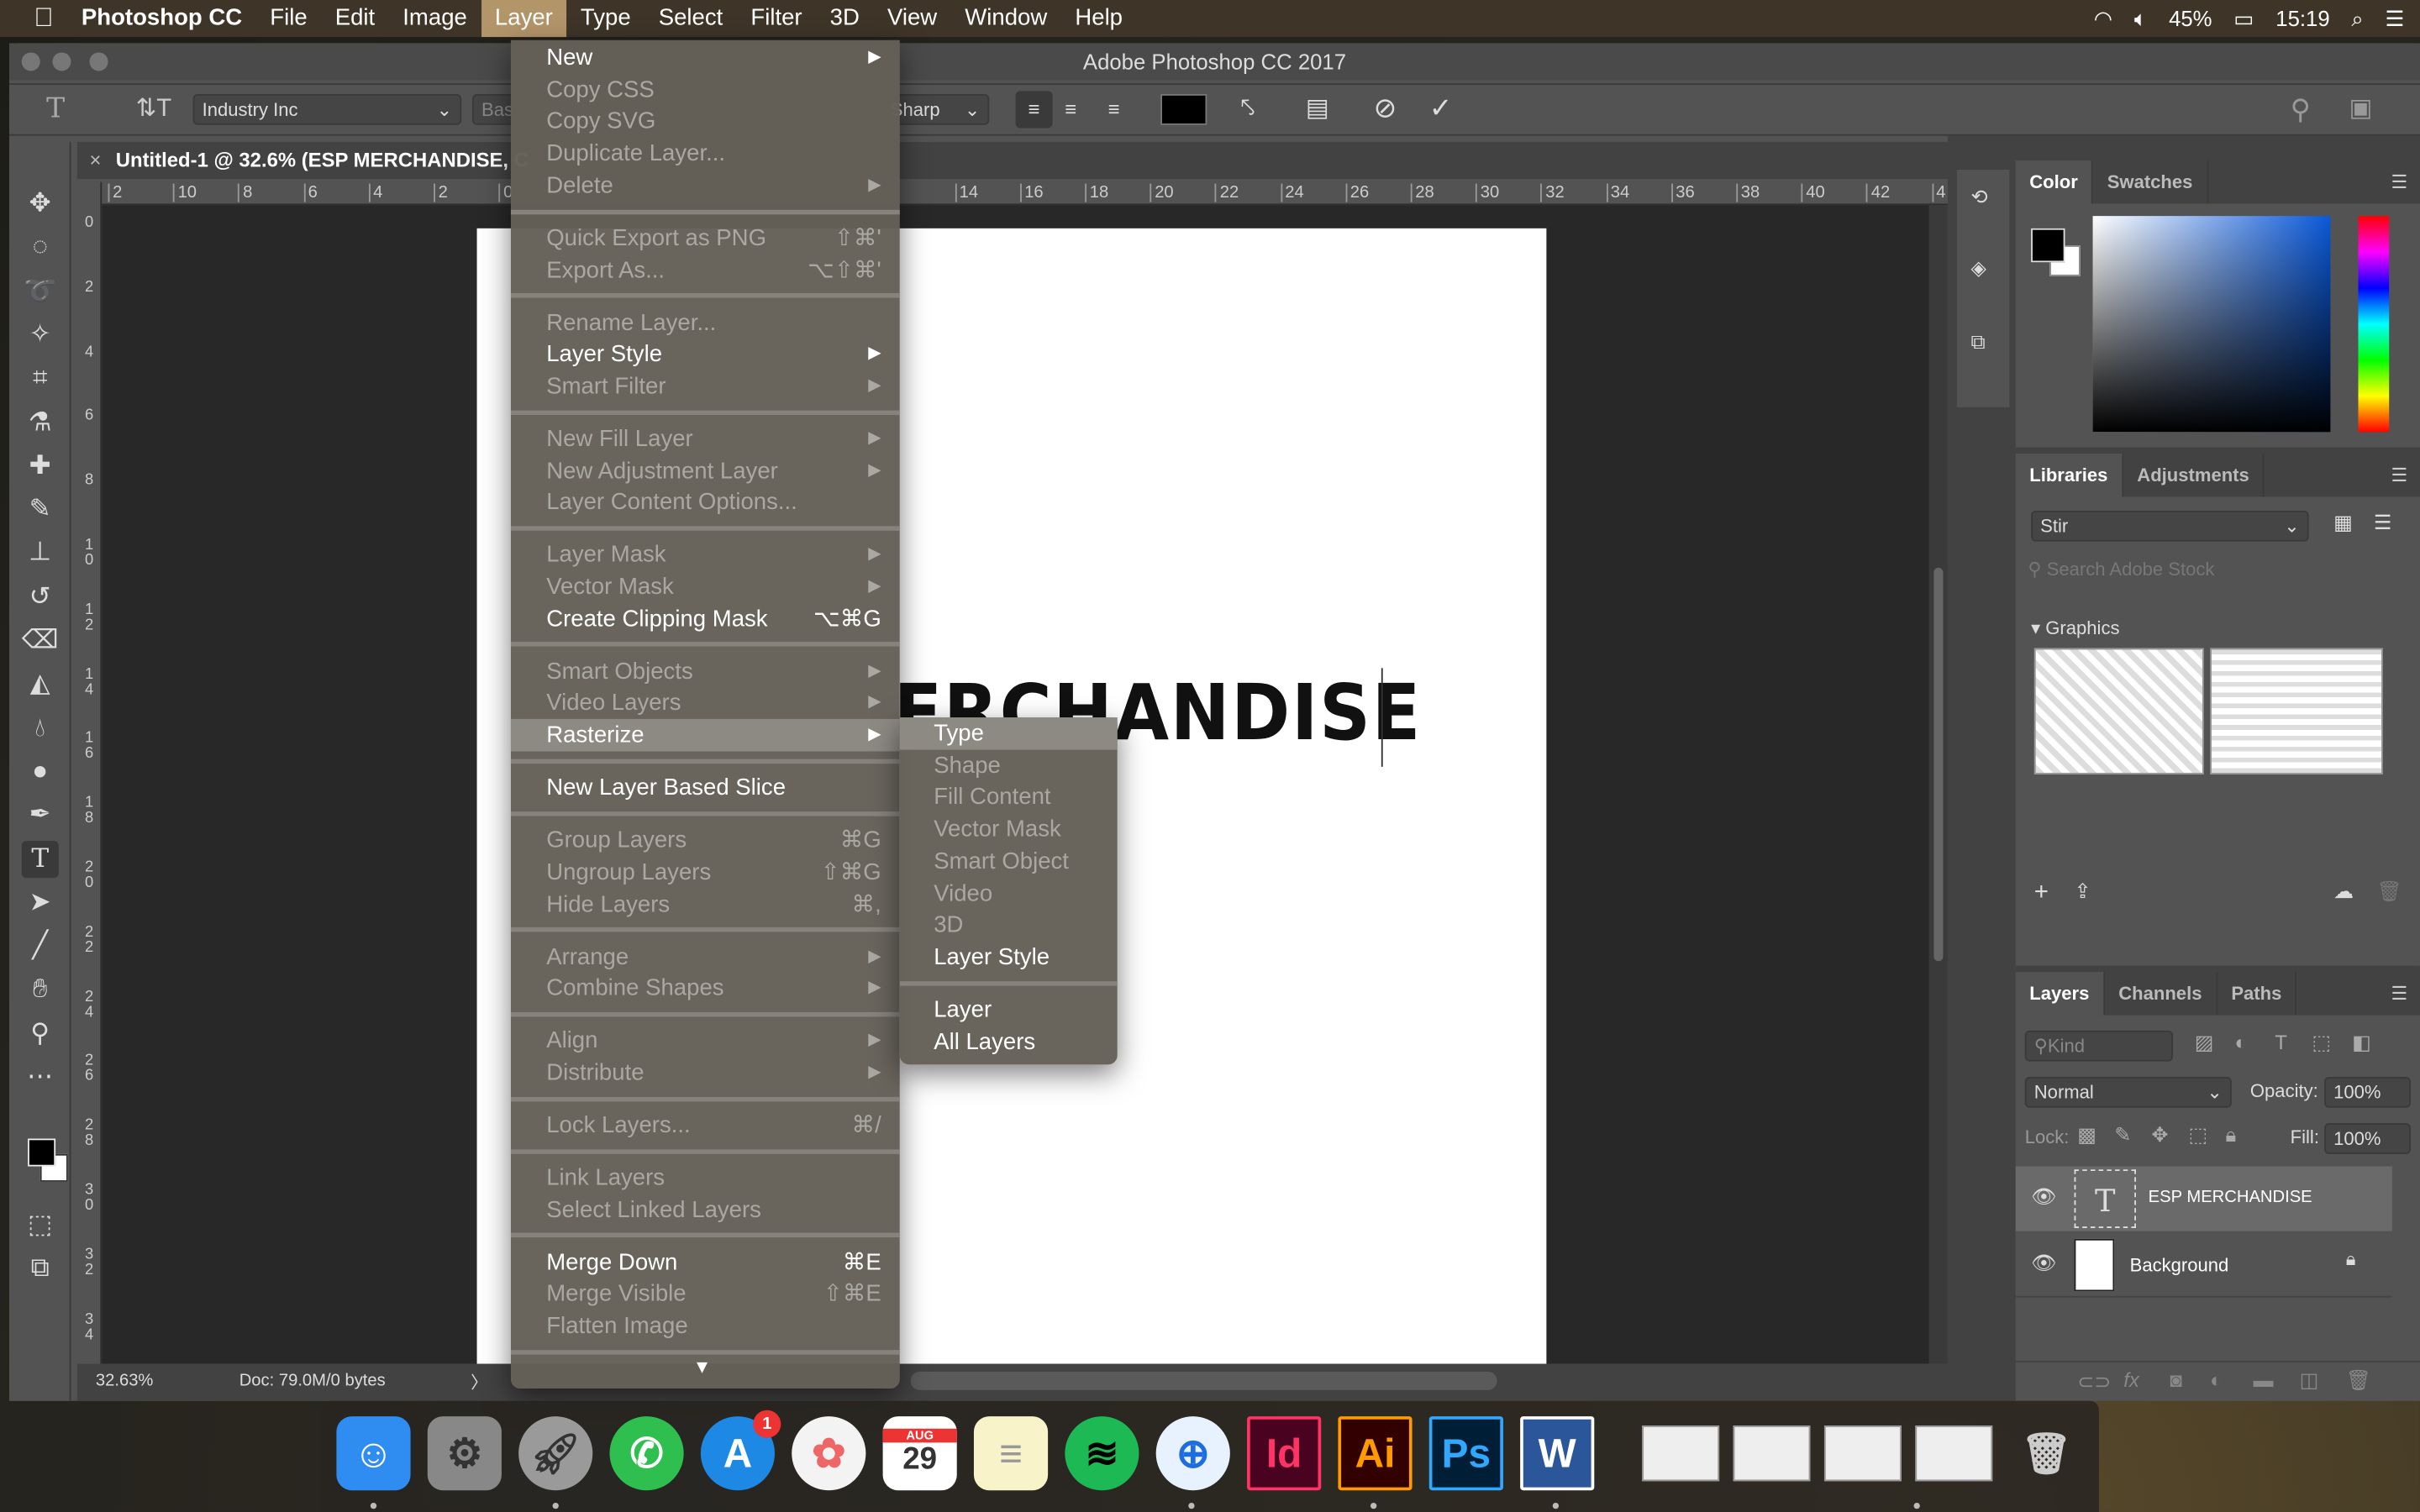 The width and height of the screenshot is (2420, 1512). Describe the element at coordinates (705, 1262) in the screenshot. I see `menu-item-merge-down: Merge Down ⌘E` at that location.